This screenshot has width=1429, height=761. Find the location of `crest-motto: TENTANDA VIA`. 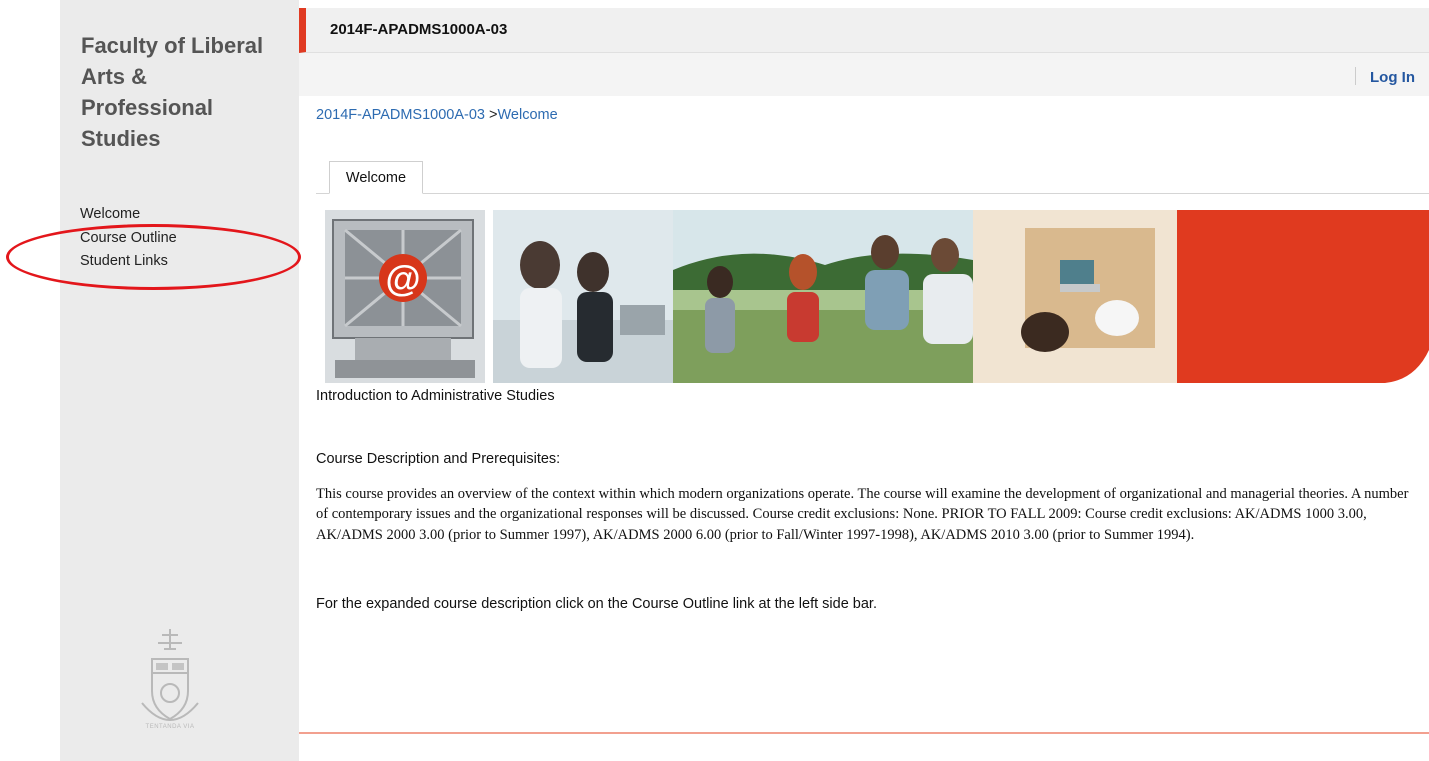

crest-motto: TENTANDA VIA is located at coordinates (170, 727).